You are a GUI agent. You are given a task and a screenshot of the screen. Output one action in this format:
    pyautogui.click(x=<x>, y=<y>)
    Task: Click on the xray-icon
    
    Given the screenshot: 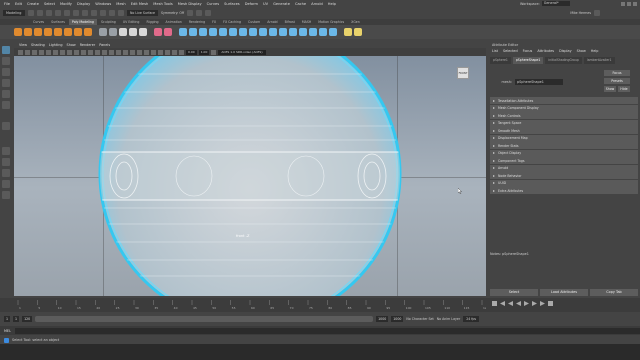 What is the action you would take?
    pyautogui.click(x=167, y=52)
    